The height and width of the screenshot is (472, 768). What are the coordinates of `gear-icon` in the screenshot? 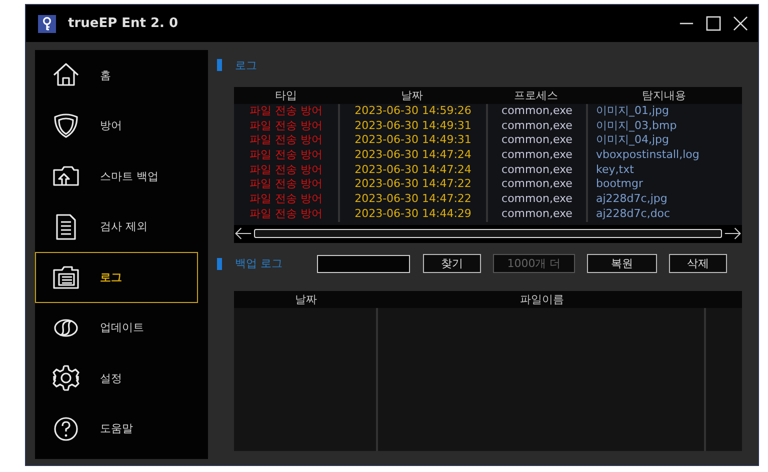 It's located at (66, 378).